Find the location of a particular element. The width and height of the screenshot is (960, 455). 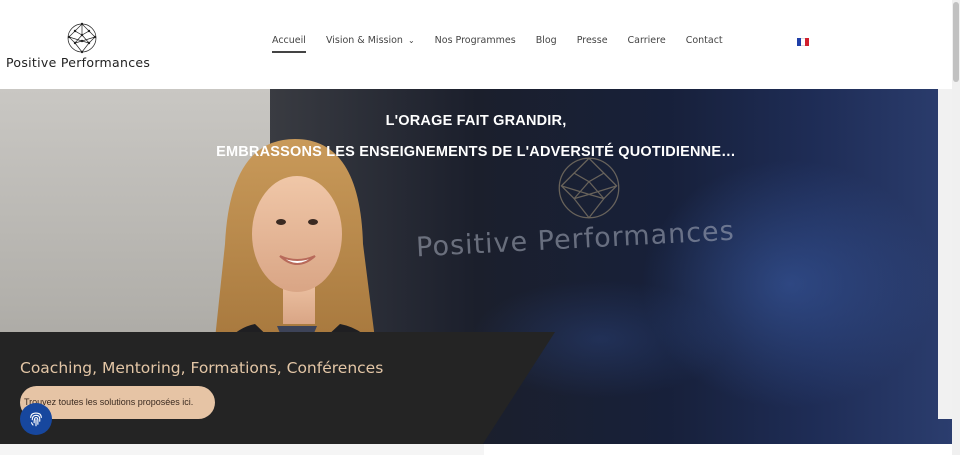

nav-item-blog: Blog is located at coordinates (546, 40).